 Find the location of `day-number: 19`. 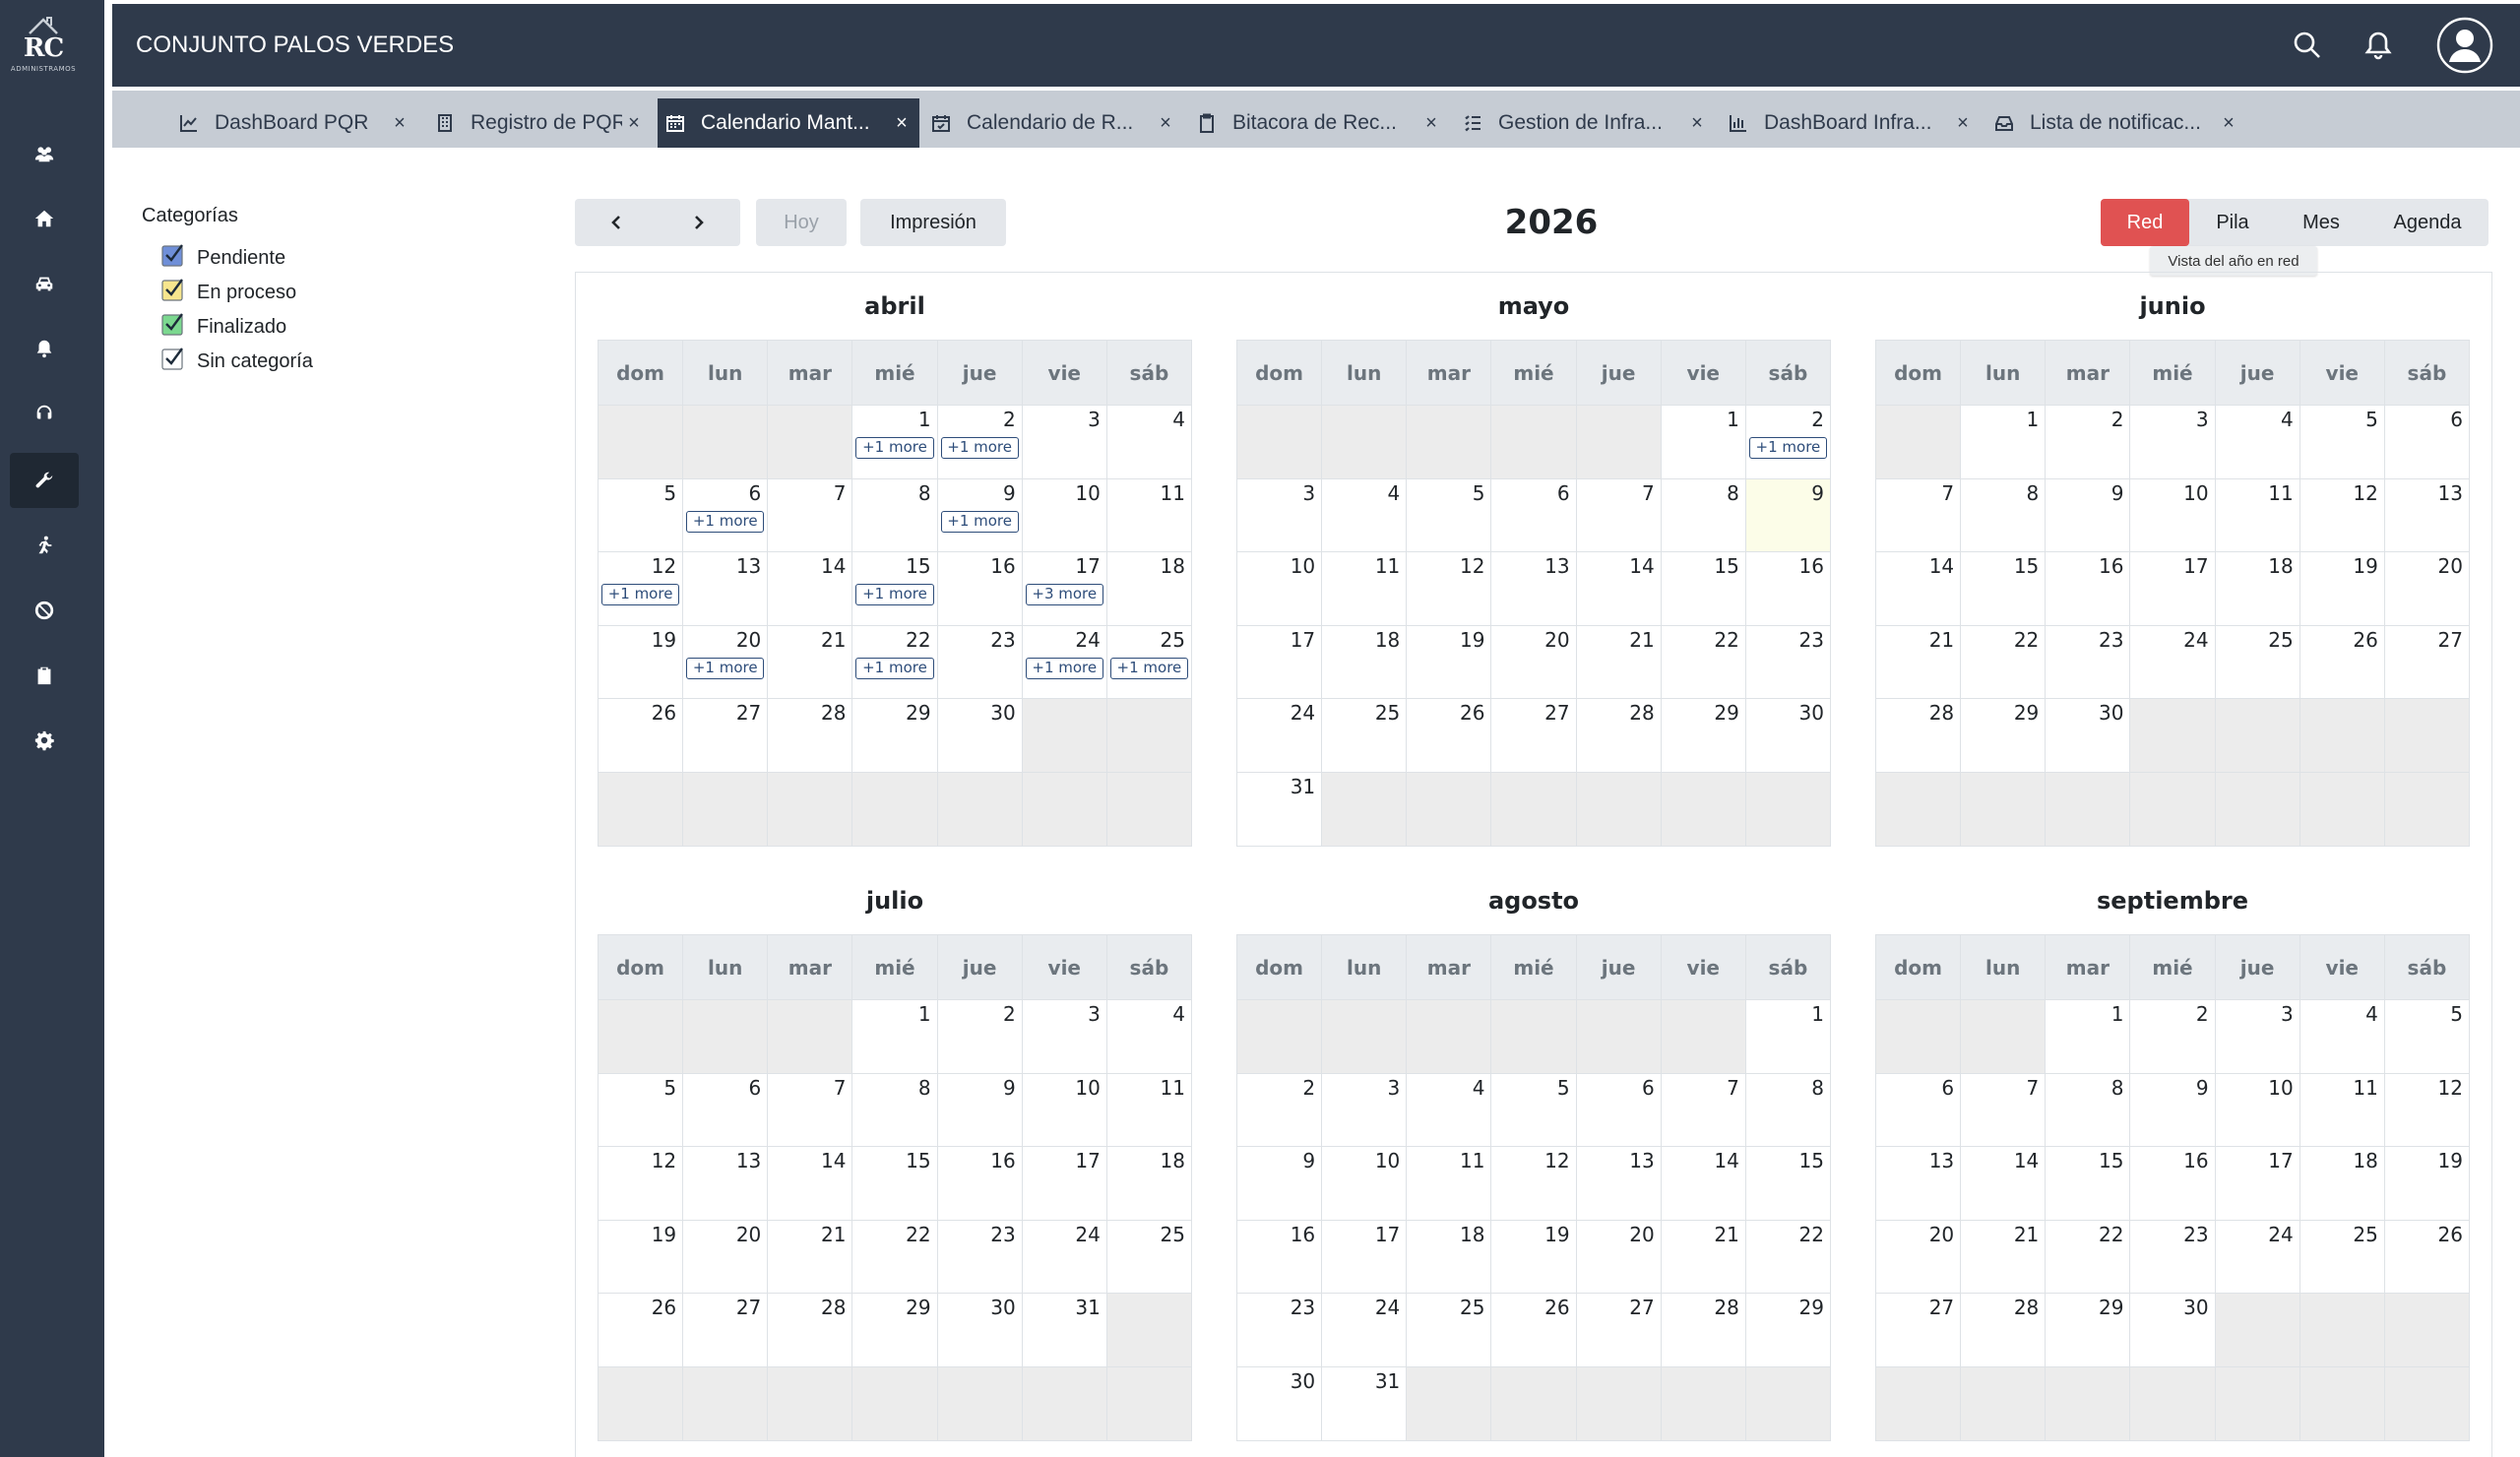

day-number: 19 is located at coordinates (2365, 566).